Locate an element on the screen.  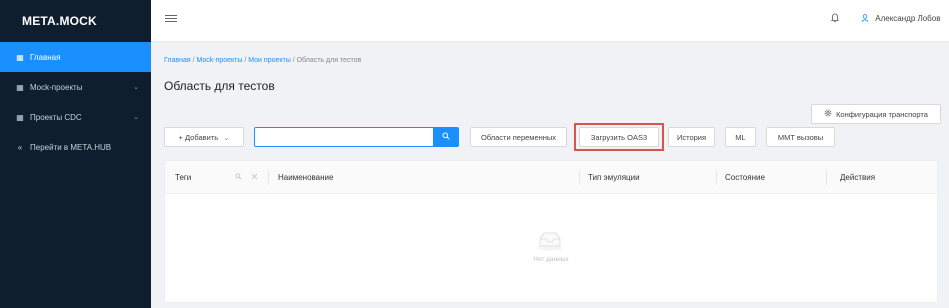
sidebar-item-label: Главная is located at coordinates (45, 57).